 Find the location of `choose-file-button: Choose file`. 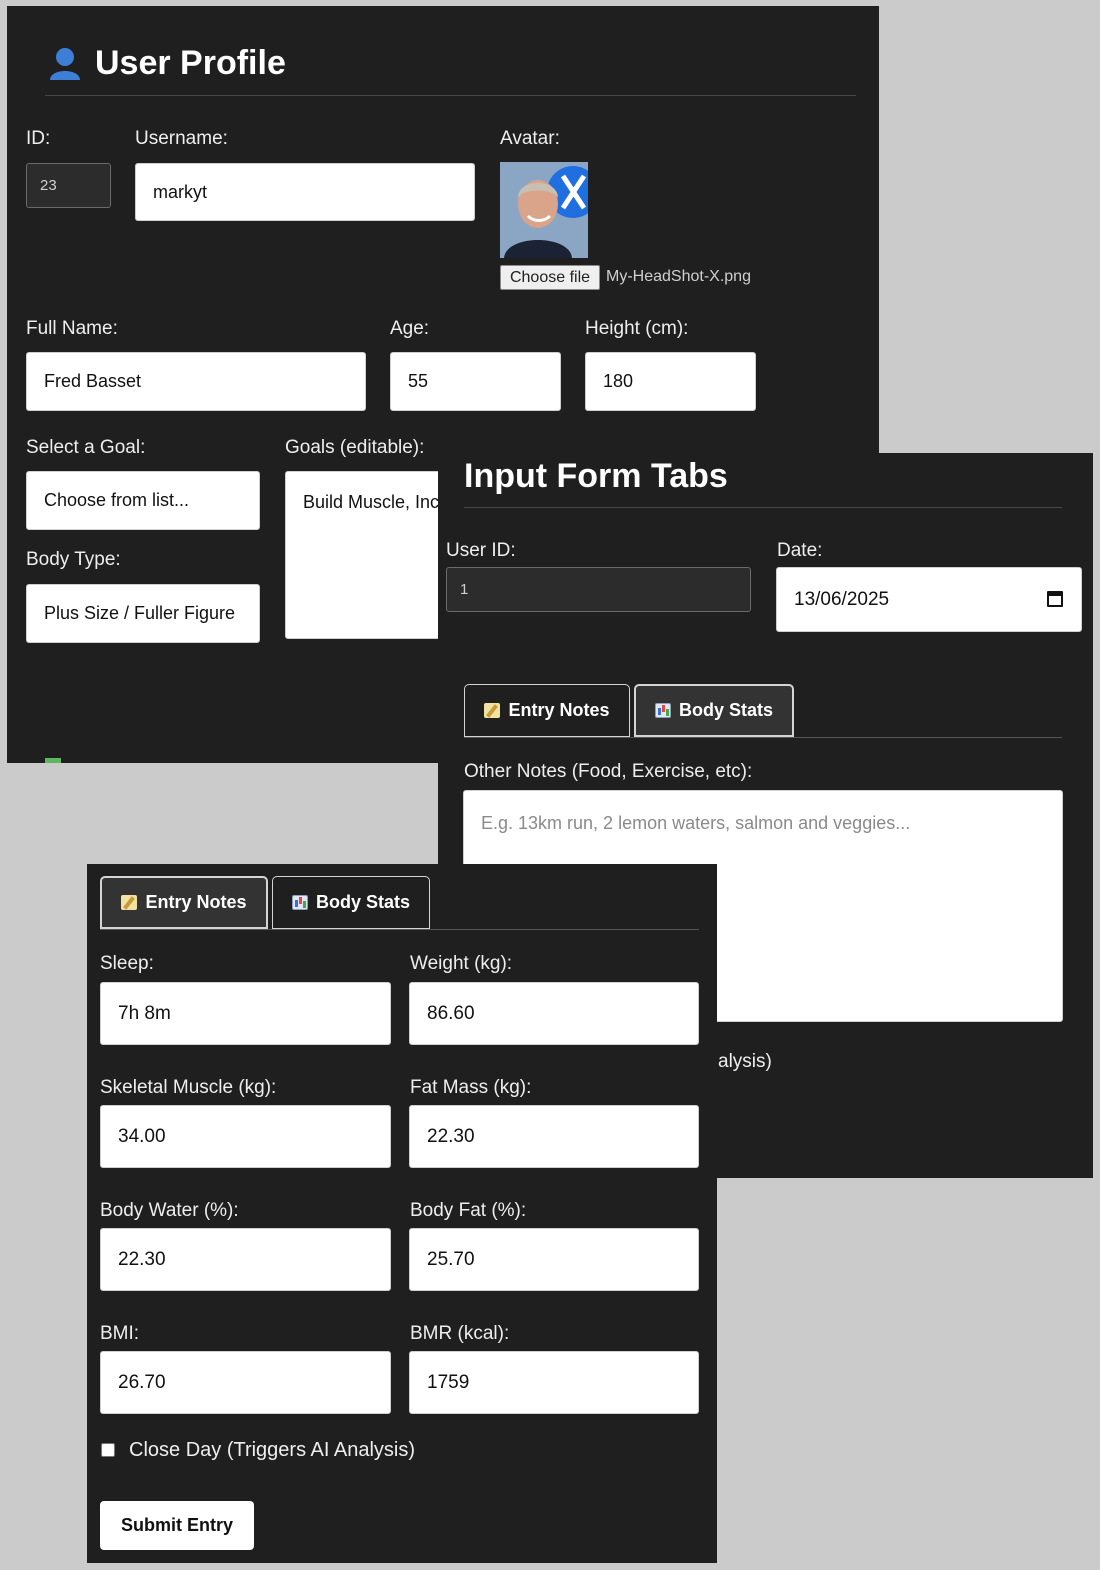

choose-file-button: Choose file is located at coordinates (550, 277).